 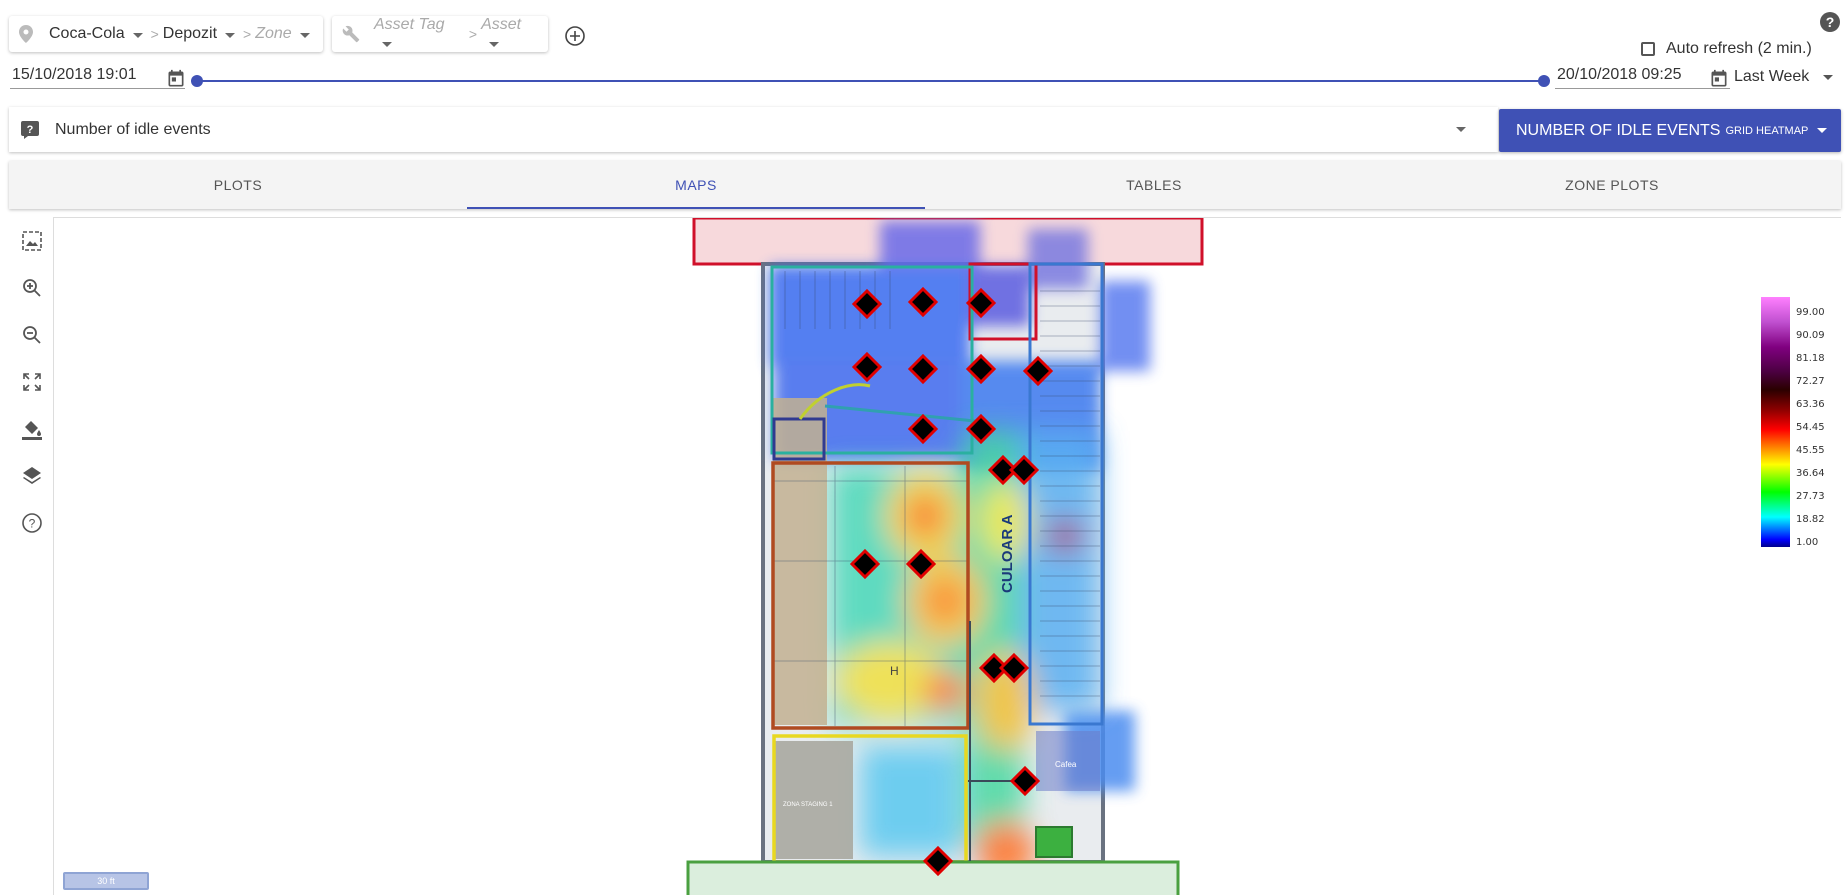 What do you see at coordinates (409, 24) in the screenshot?
I see `asset-tag-placeholder: Asset Tag` at bounding box center [409, 24].